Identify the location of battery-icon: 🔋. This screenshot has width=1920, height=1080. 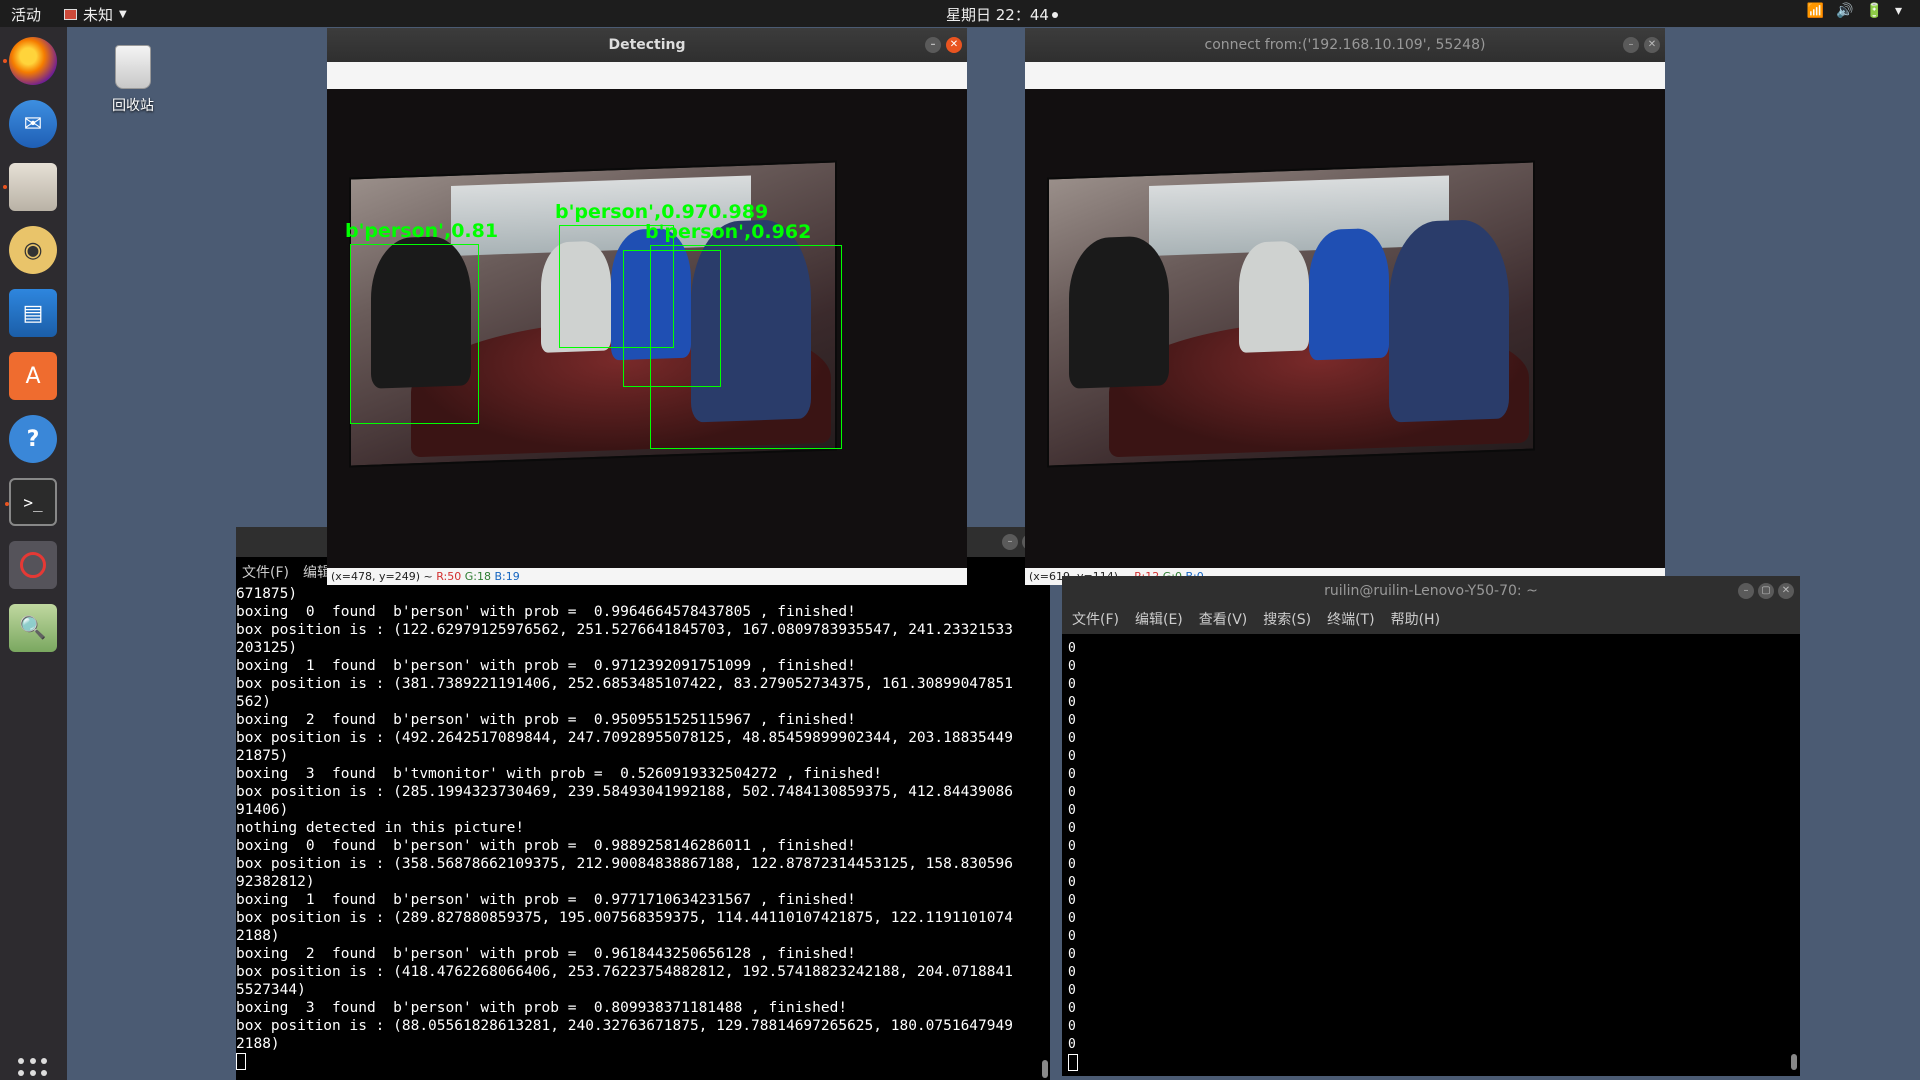
(1874, 11).